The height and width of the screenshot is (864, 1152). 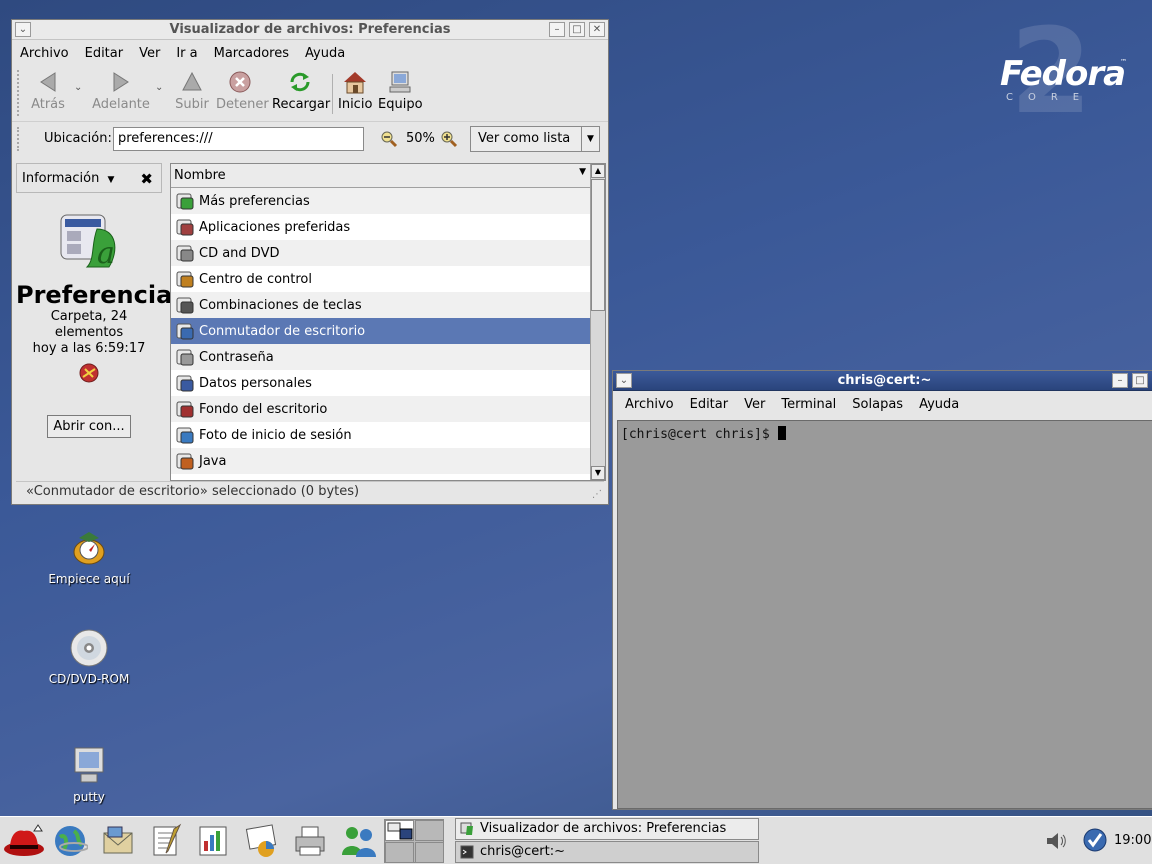 I want to click on home-button: Inicio, so click(x=355, y=91).